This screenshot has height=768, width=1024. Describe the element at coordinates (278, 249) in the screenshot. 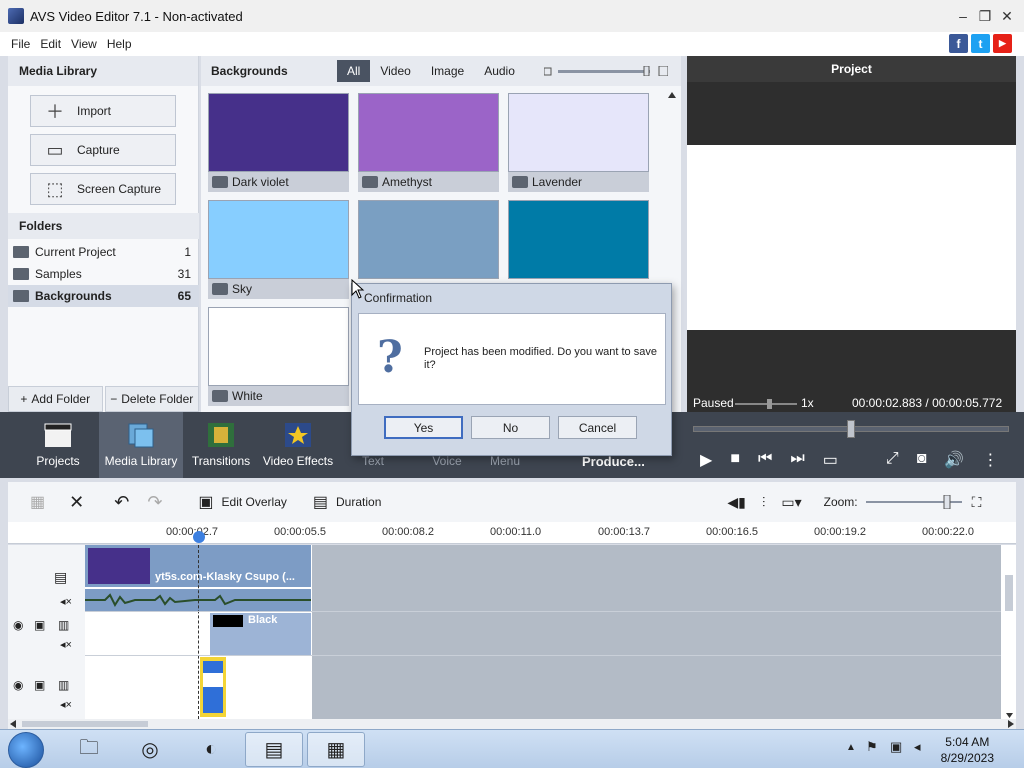

I see `background-tile: Sky` at that location.